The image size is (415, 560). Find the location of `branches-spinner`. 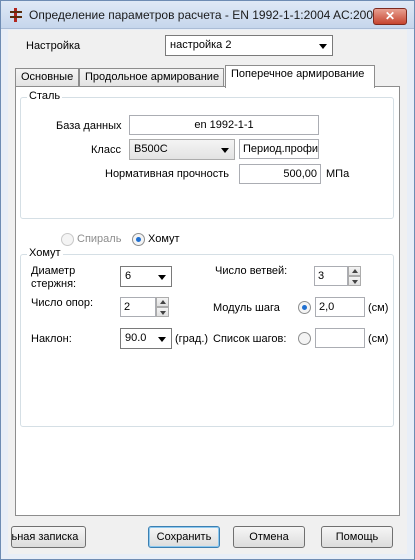

branches-spinner is located at coordinates (354, 276).